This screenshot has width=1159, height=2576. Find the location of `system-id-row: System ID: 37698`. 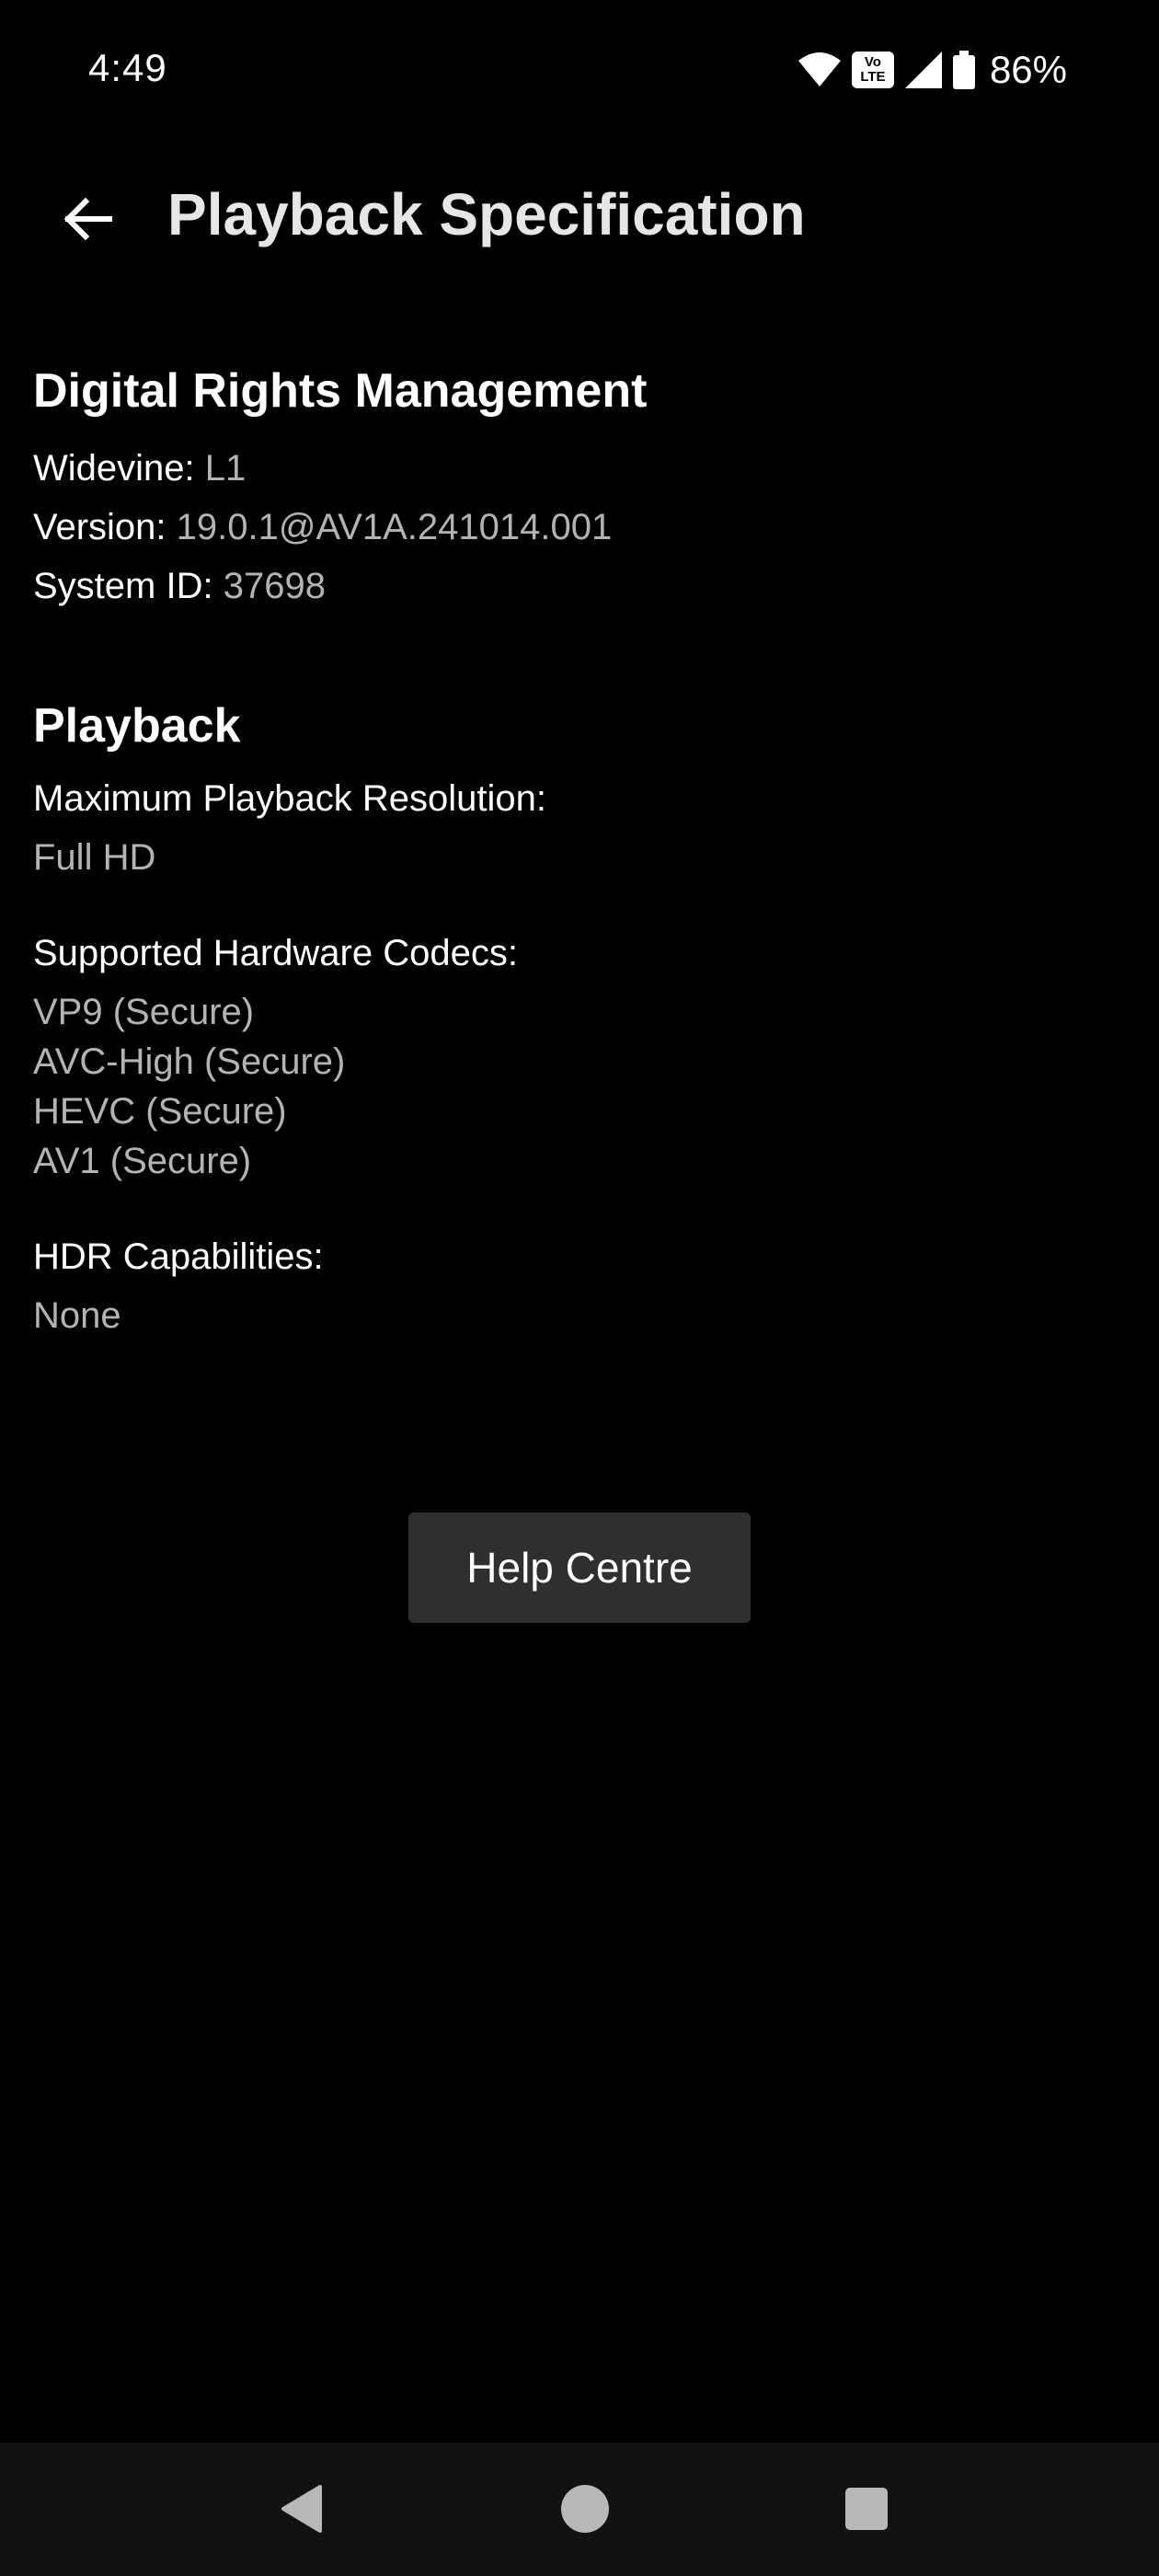

system-id-row: System ID: 37698 is located at coordinates (576, 586).